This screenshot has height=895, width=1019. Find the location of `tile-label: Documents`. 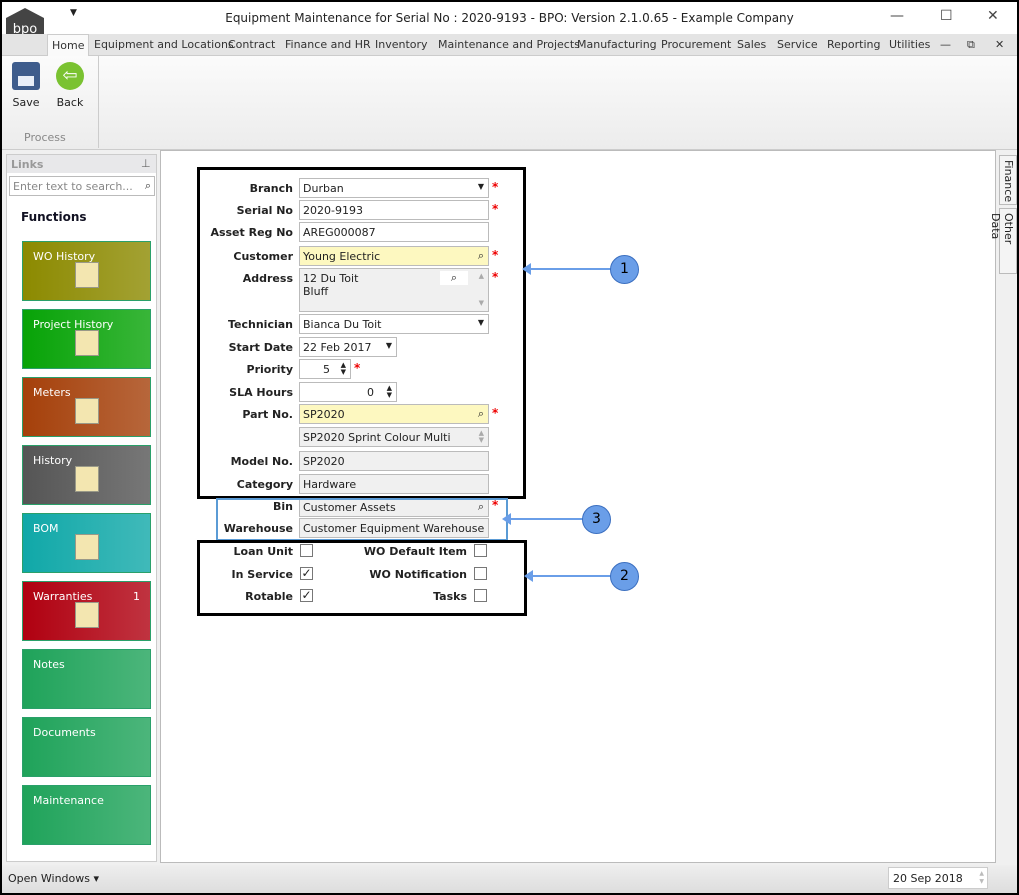

tile-label: Documents is located at coordinates (64, 732).